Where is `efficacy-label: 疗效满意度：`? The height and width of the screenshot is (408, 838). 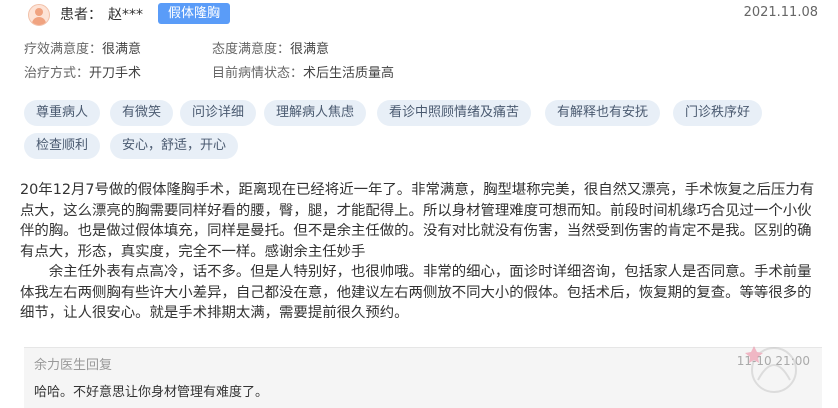 efficacy-label: 疗效满意度： is located at coordinates (63, 49).